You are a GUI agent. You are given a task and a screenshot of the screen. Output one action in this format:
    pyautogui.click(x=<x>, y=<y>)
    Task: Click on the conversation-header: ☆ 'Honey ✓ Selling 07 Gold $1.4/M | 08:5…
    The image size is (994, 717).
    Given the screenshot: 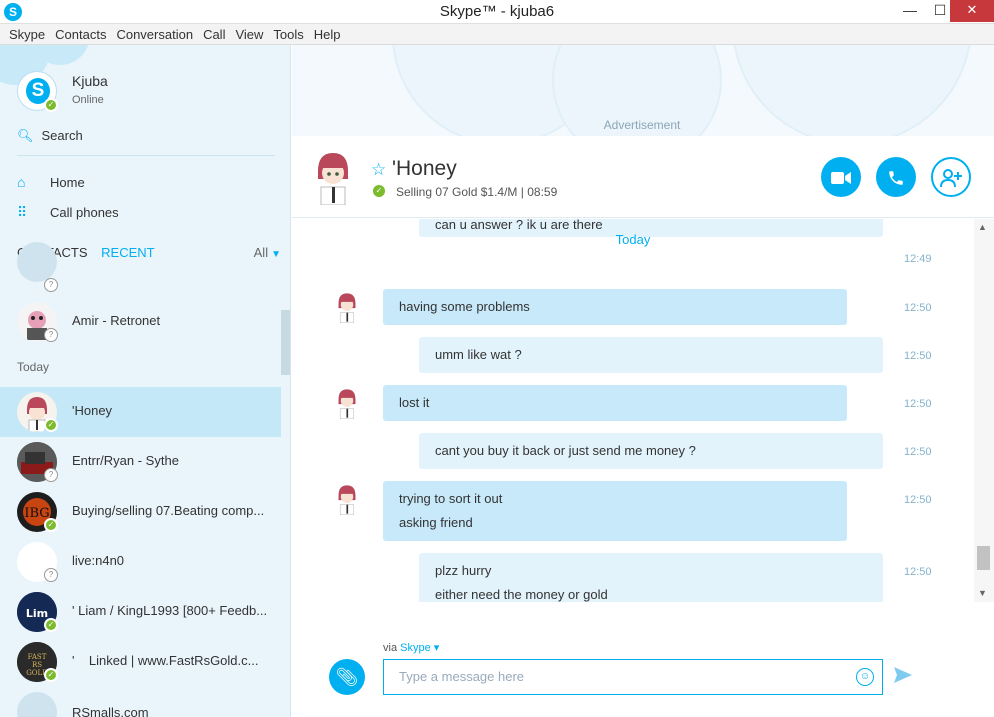 What is the action you would take?
    pyautogui.click(x=643, y=177)
    